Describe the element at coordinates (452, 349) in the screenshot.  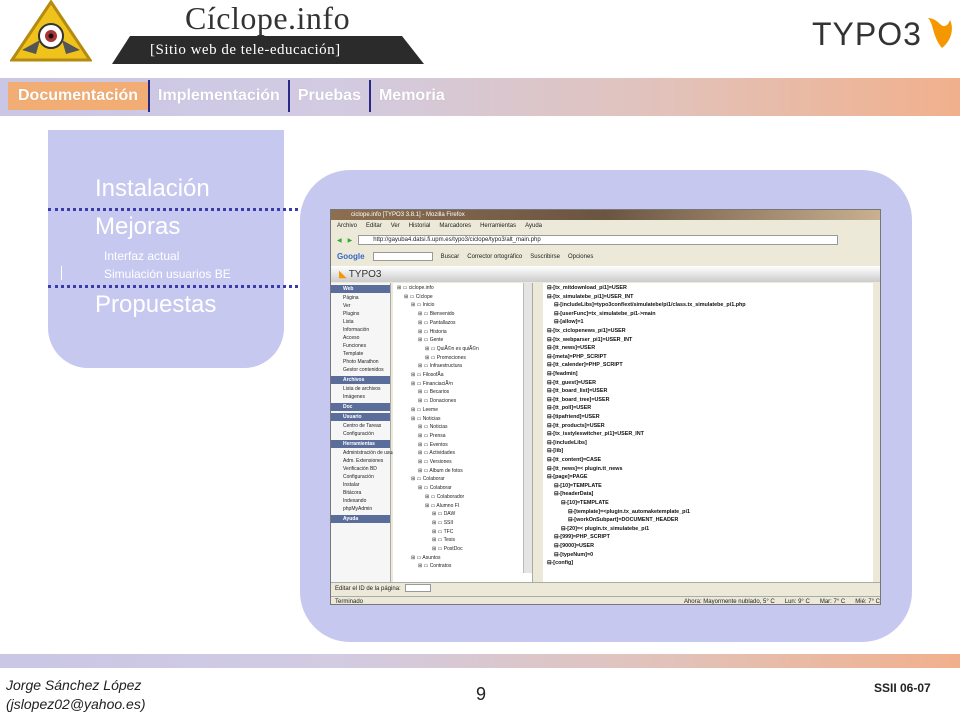
I see `page-tree-node: ⊞ ▭ QuiÃ©n es quiÃ©n` at that location.